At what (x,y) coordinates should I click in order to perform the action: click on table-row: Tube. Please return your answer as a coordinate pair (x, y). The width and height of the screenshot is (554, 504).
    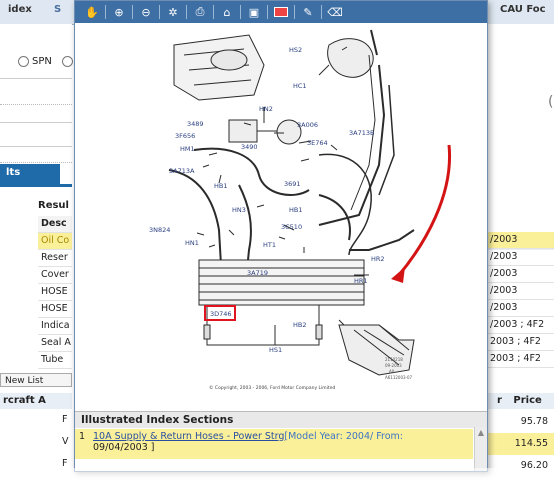
    Looking at the image, I should click on (55, 360).